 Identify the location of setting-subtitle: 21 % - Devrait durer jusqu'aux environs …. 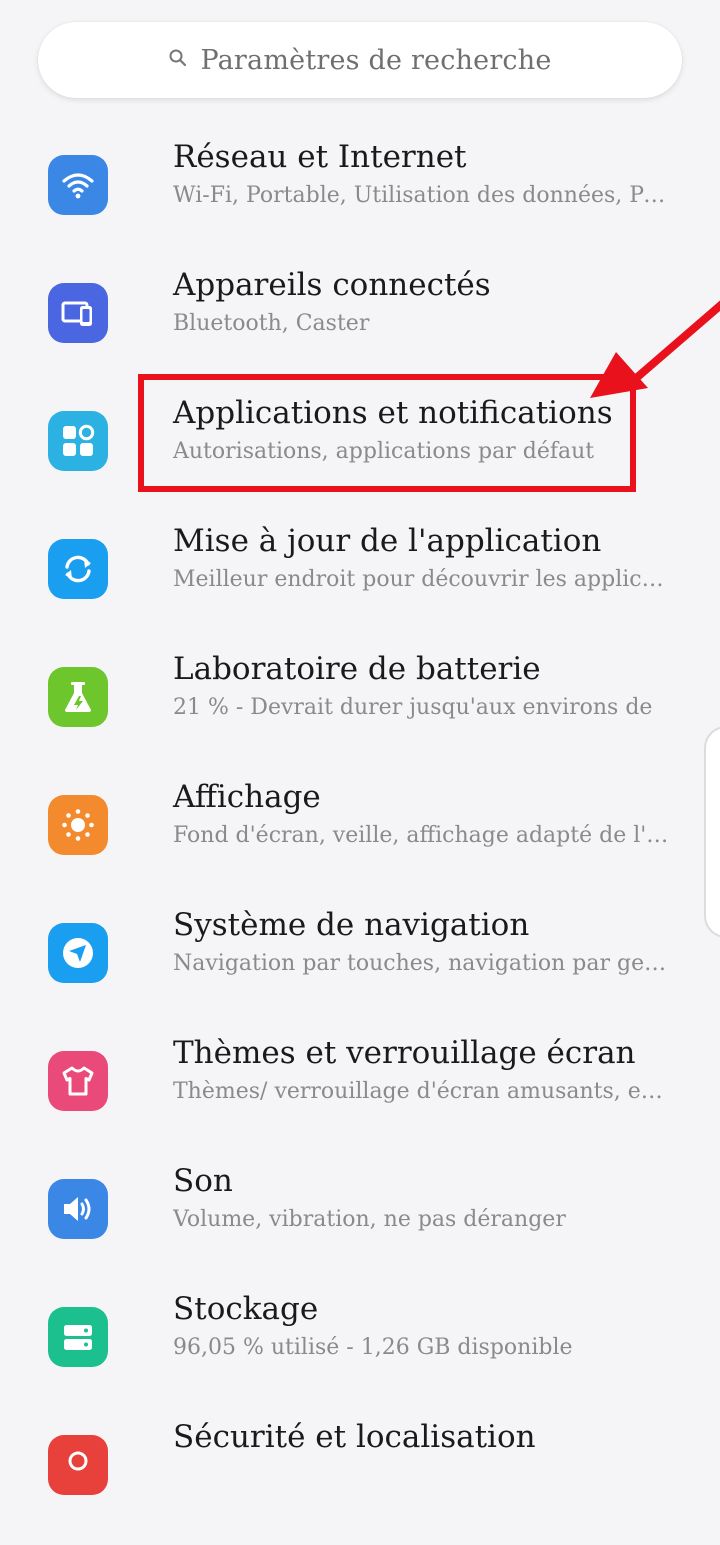
(413, 707).